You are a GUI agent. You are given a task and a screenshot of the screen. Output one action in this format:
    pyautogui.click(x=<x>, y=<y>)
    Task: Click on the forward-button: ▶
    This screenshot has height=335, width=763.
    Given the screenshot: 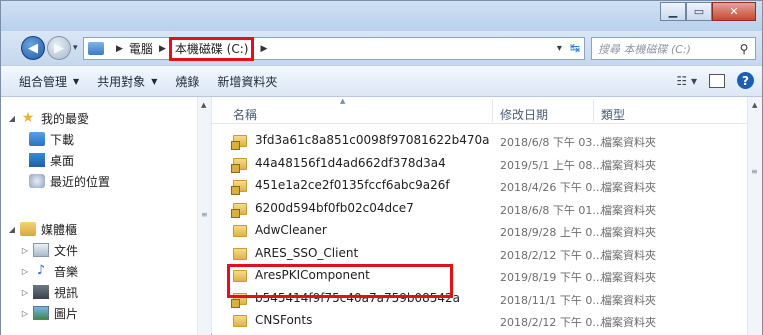 What is the action you would take?
    pyautogui.click(x=59, y=48)
    